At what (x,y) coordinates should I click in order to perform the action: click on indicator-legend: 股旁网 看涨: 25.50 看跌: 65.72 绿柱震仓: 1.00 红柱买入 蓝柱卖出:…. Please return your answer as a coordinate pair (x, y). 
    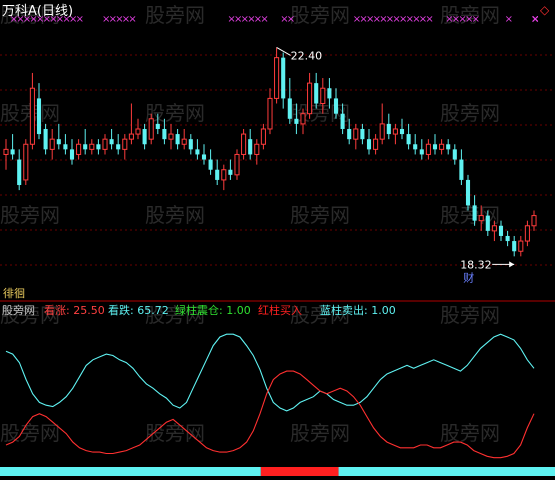
    Looking at the image, I should click on (199, 310).